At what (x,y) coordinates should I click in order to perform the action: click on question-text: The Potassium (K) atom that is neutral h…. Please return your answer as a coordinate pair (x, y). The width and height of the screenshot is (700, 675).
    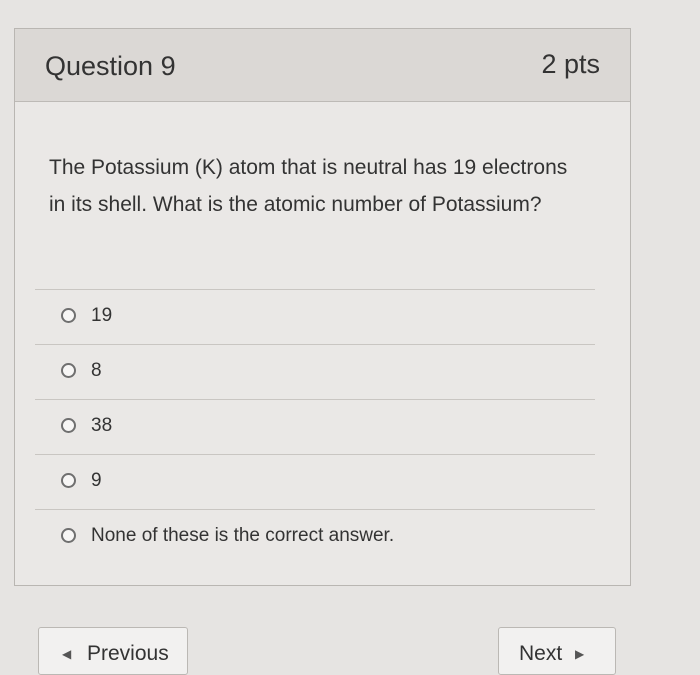
    Looking at the image, I should click on (308, 186).